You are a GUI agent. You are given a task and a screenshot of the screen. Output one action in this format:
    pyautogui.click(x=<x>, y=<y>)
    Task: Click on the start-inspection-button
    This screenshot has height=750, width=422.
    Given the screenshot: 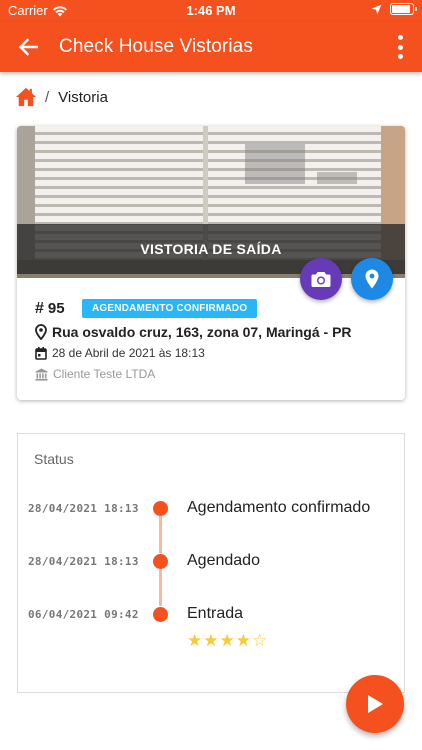 What is the action you would take?
    pyautogui.click(x=375, y=704)
    